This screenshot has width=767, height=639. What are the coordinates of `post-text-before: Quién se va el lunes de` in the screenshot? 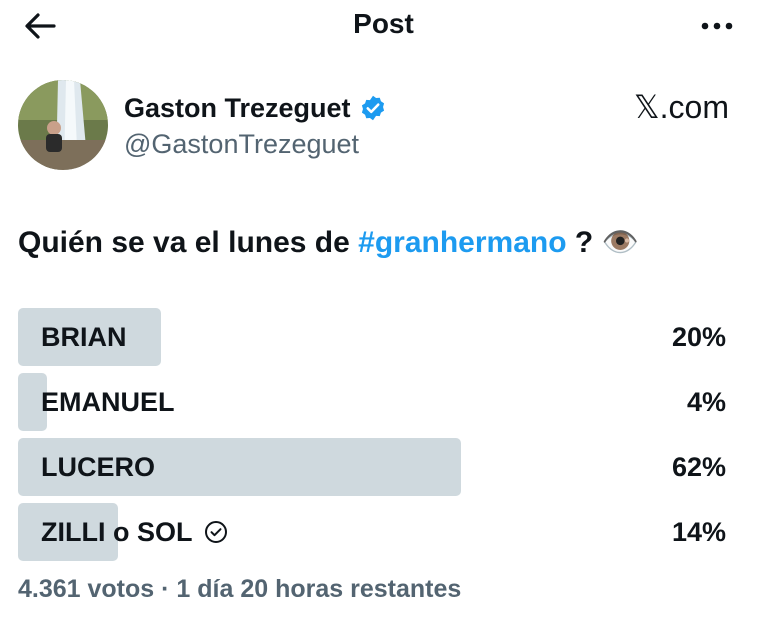 It's located at (188, 242).